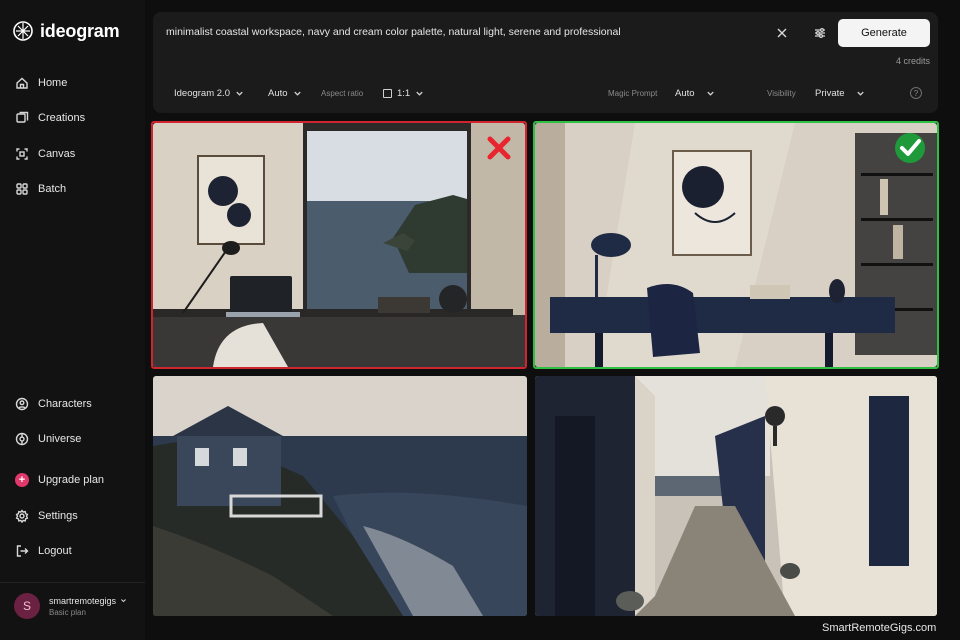 The height and width of the screenshot is (640, 960). I want to click on approve-check-icon, so click(910, 148).